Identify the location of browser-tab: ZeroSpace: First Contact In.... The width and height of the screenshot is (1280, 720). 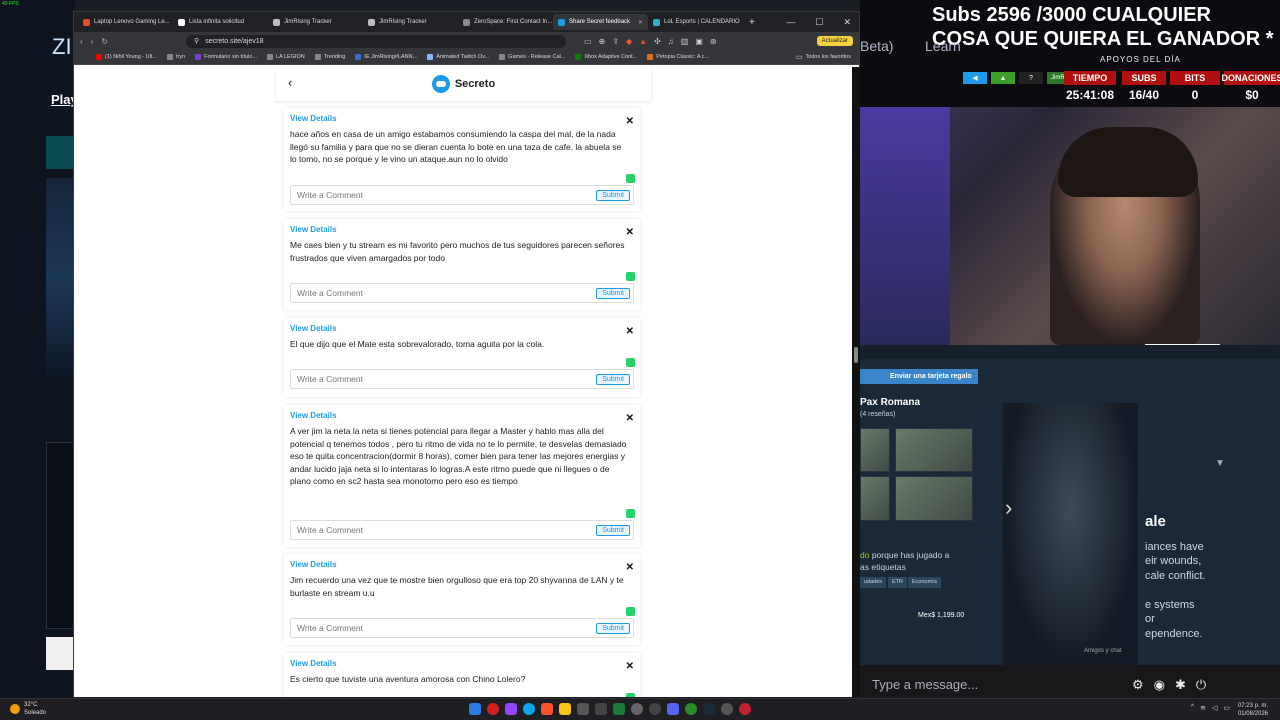
(505, 22).